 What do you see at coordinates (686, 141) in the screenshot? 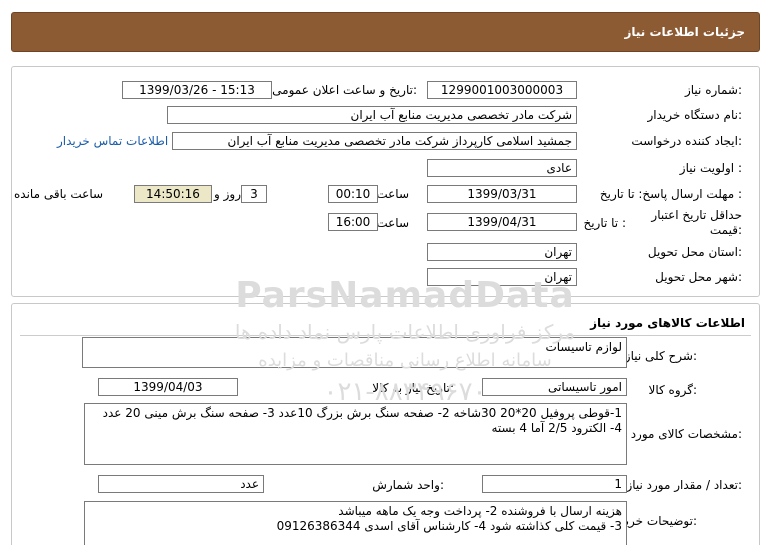
I see `request-creator-label: ایجاد کننده درخواست:` at bounding box center [686, 141].